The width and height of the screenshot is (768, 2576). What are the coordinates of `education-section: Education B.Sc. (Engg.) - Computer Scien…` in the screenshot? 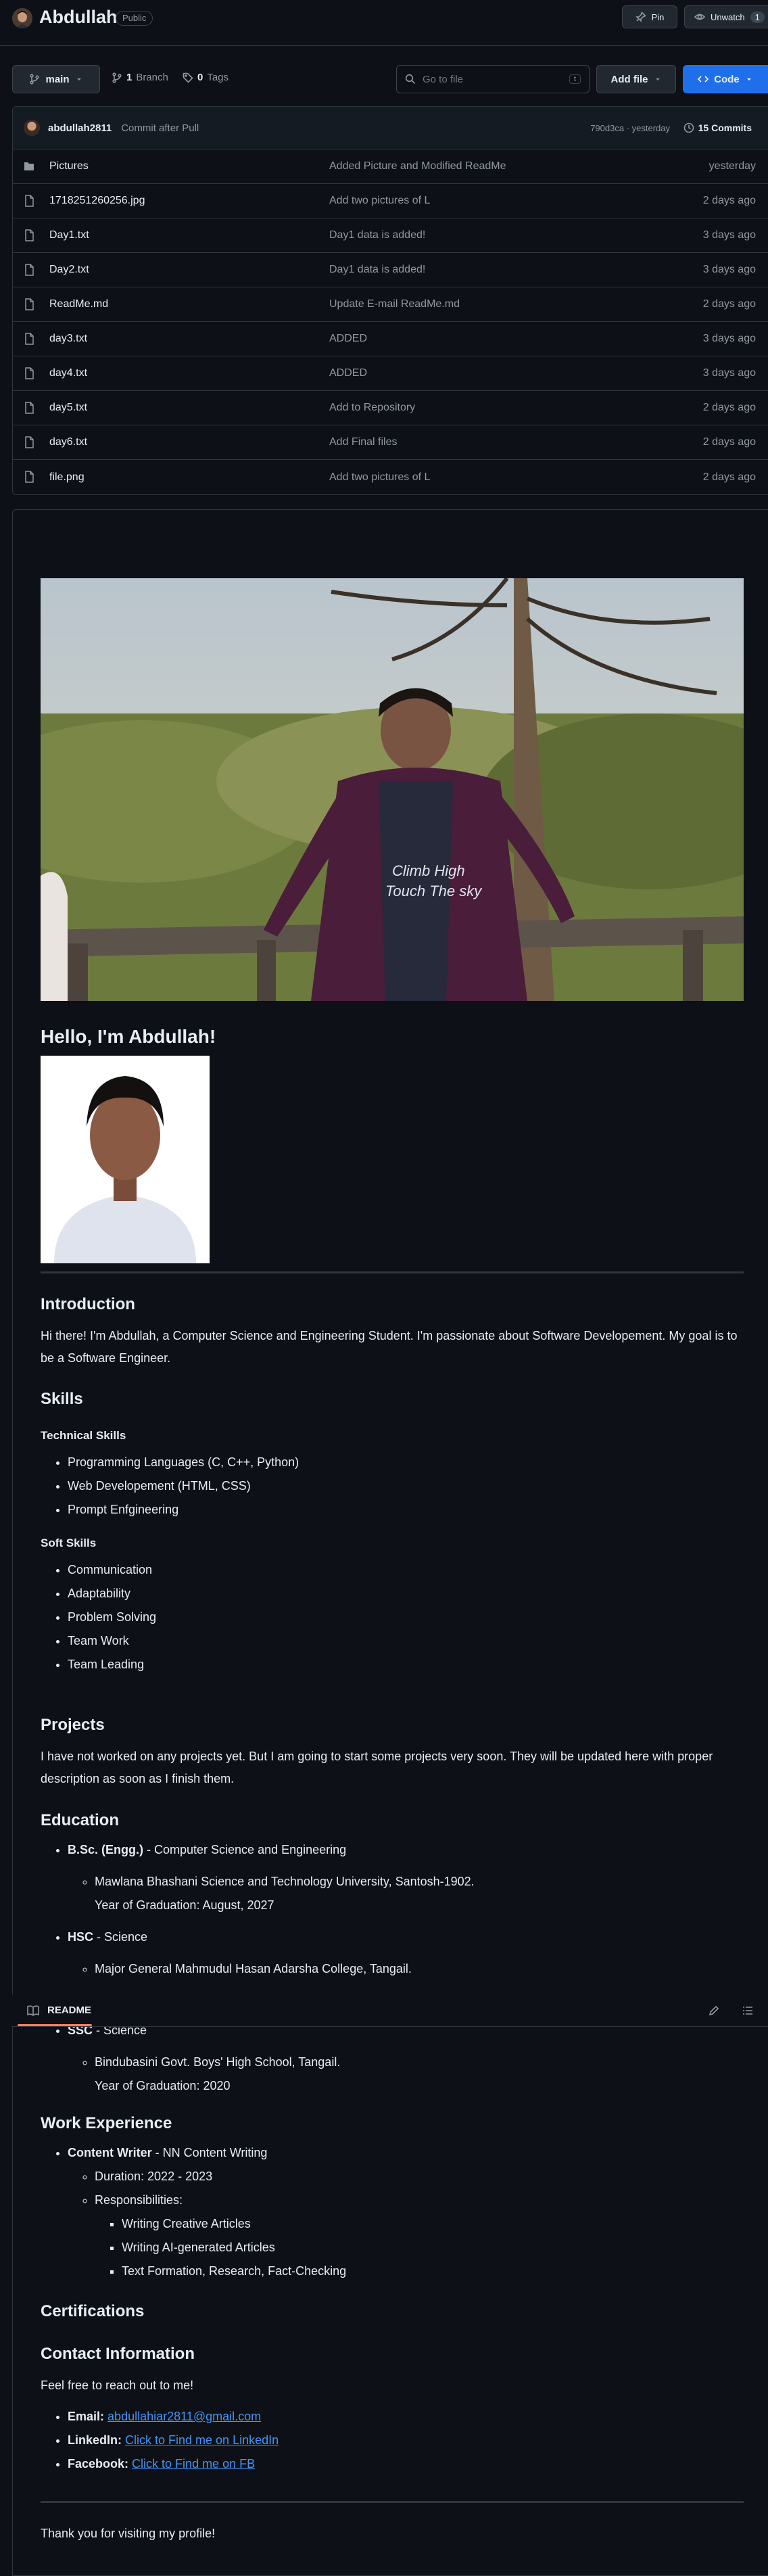 It's located at (393, 1896).